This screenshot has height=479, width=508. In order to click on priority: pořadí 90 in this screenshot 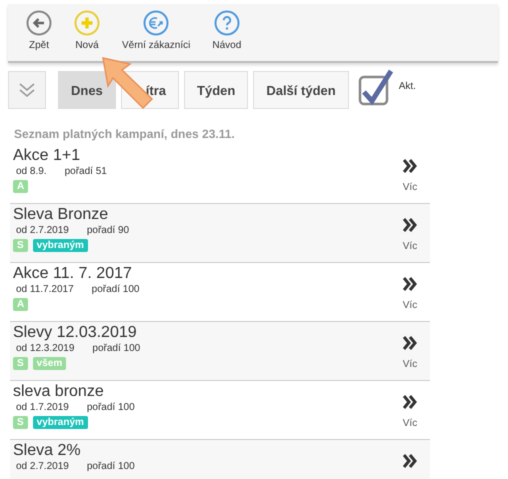, I will do `click(108, 230)`.